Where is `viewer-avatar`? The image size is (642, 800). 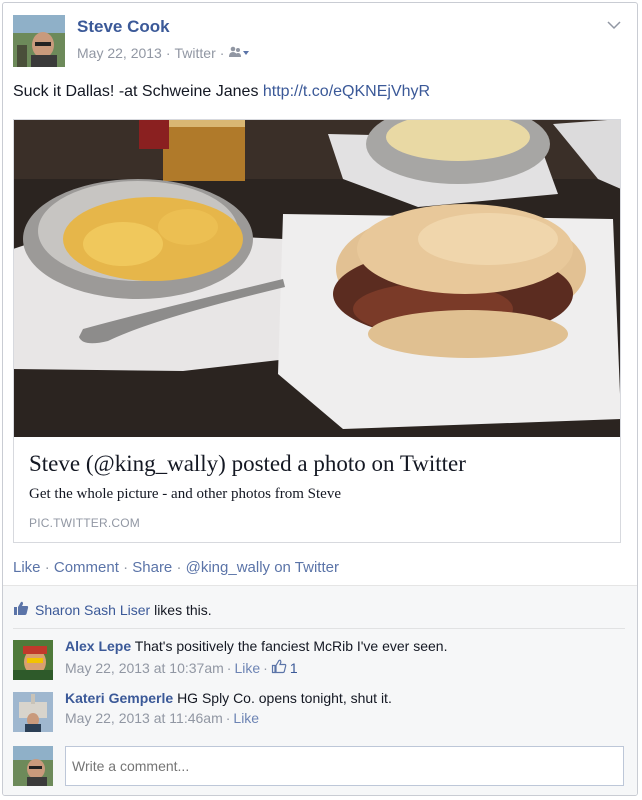
viewer-avatar is located at coordinates (33, 766).